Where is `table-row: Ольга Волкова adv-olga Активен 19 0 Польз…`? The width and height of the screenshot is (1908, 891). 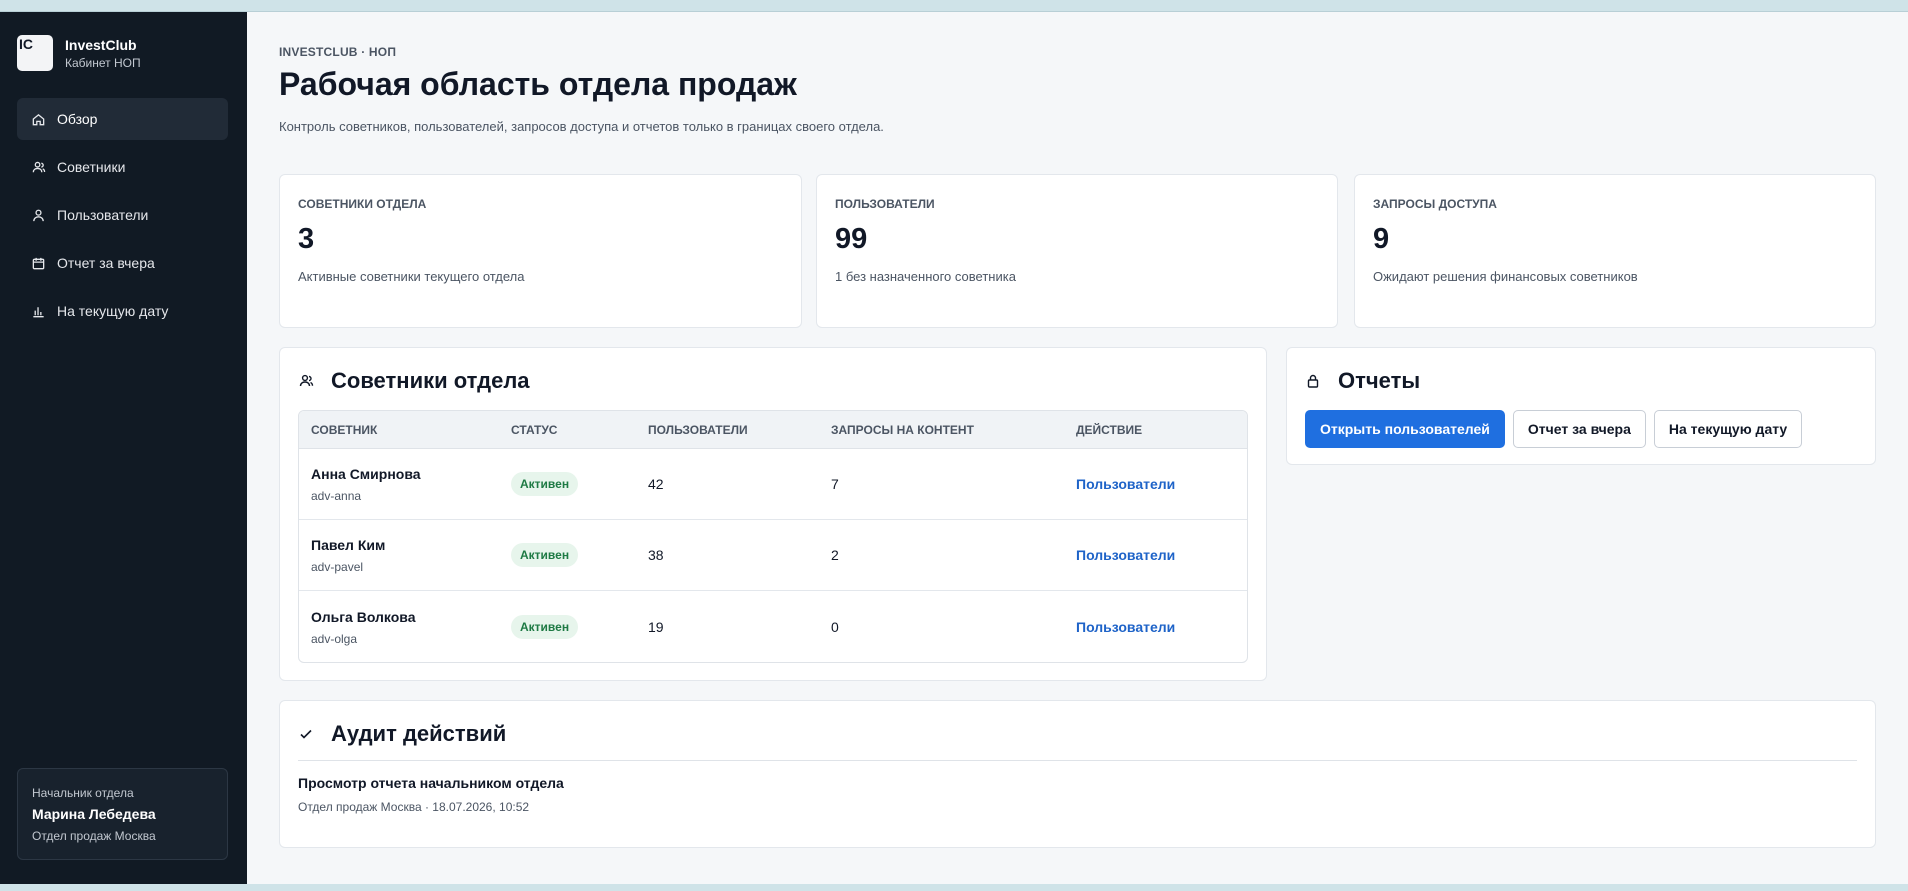
table-row: Ольга Волкова adv-olga Активен 19 0 Польз… is located at coordinates (773, 626).